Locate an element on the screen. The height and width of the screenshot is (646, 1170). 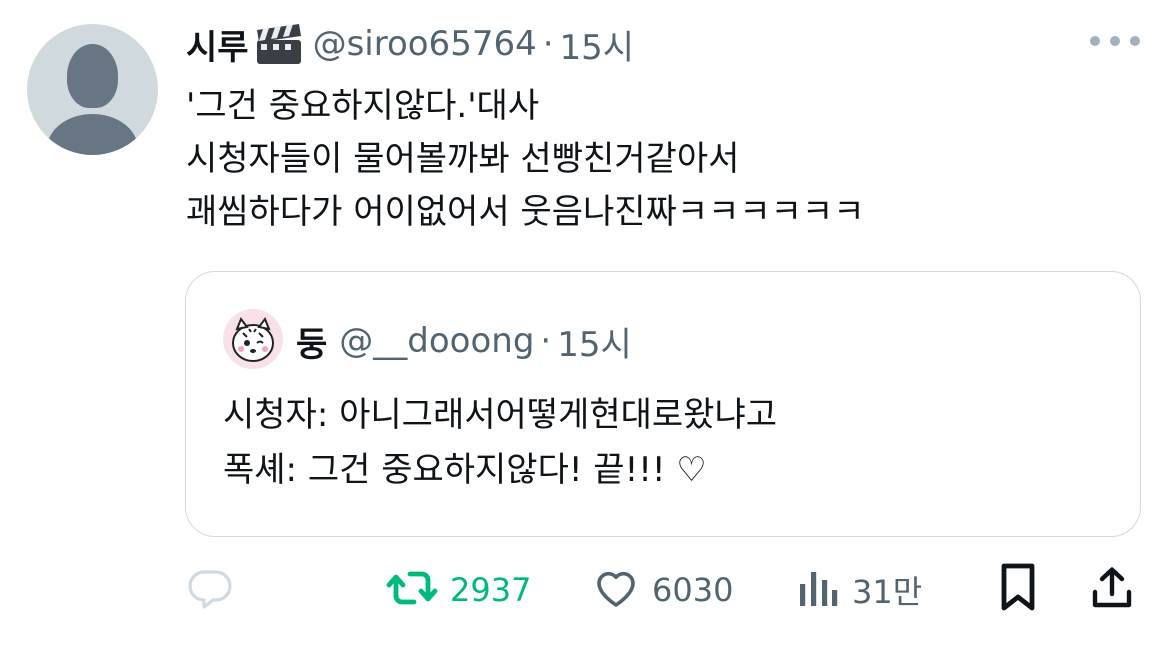
retweet-button: 2937 is located at coordinates (458, 590).